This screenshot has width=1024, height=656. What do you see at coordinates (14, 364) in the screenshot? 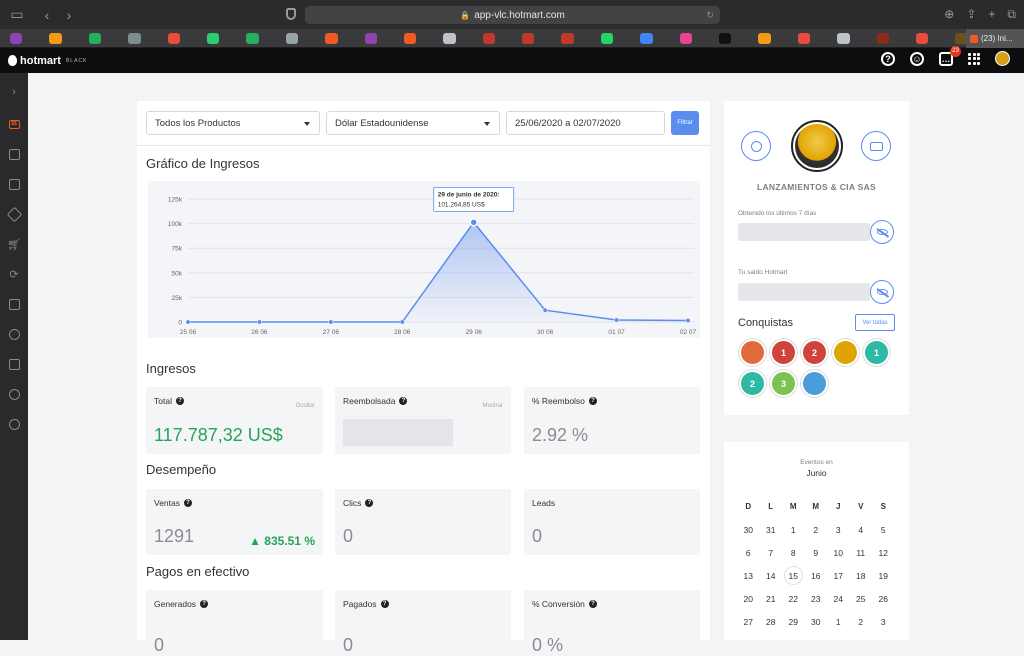
I see `sidebar-item-reports` at bounding box center [14, 364].